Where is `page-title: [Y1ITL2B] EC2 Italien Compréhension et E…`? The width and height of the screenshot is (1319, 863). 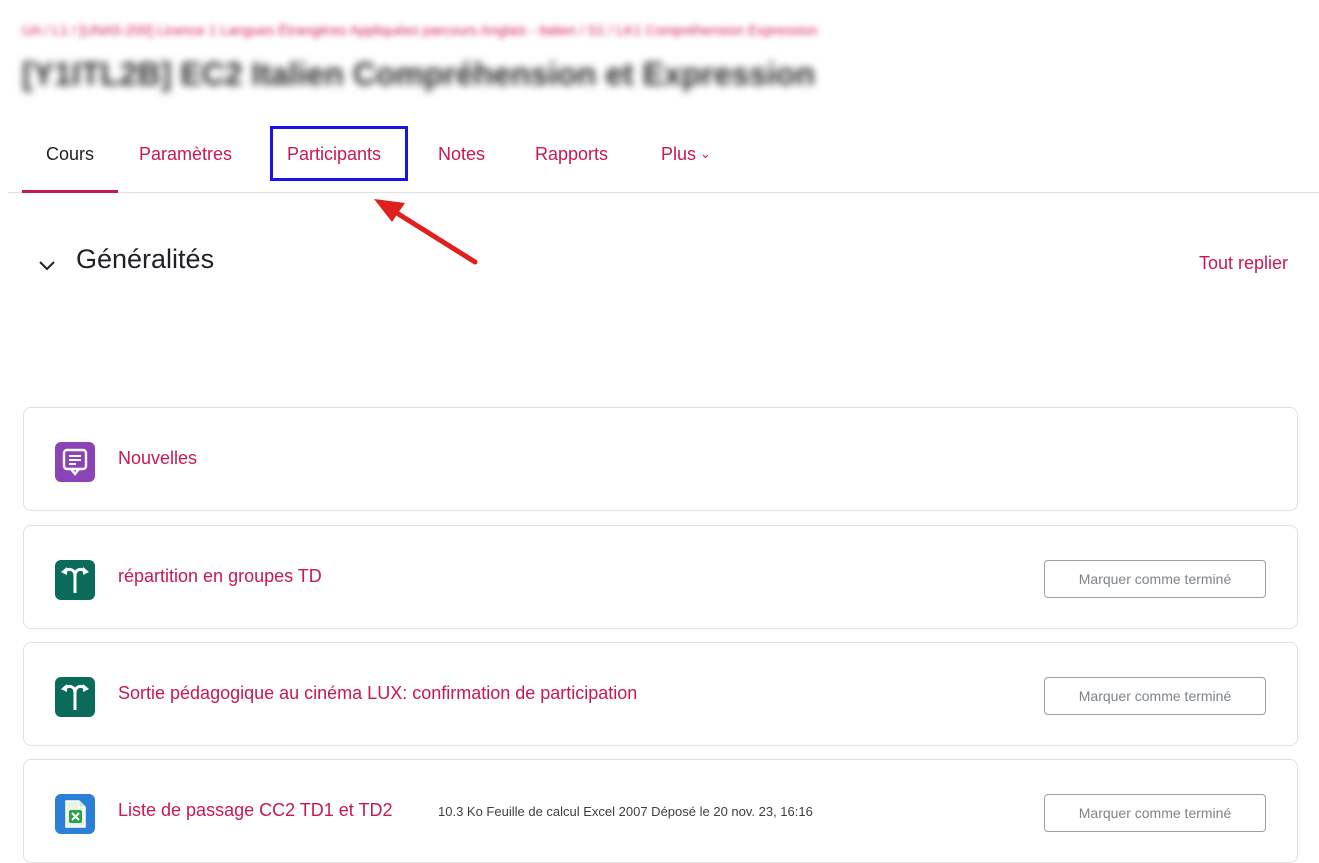
page-title: [Y1ITL2B] EC2 Italien Compréhension et E… is located at coordinates (419, 74).